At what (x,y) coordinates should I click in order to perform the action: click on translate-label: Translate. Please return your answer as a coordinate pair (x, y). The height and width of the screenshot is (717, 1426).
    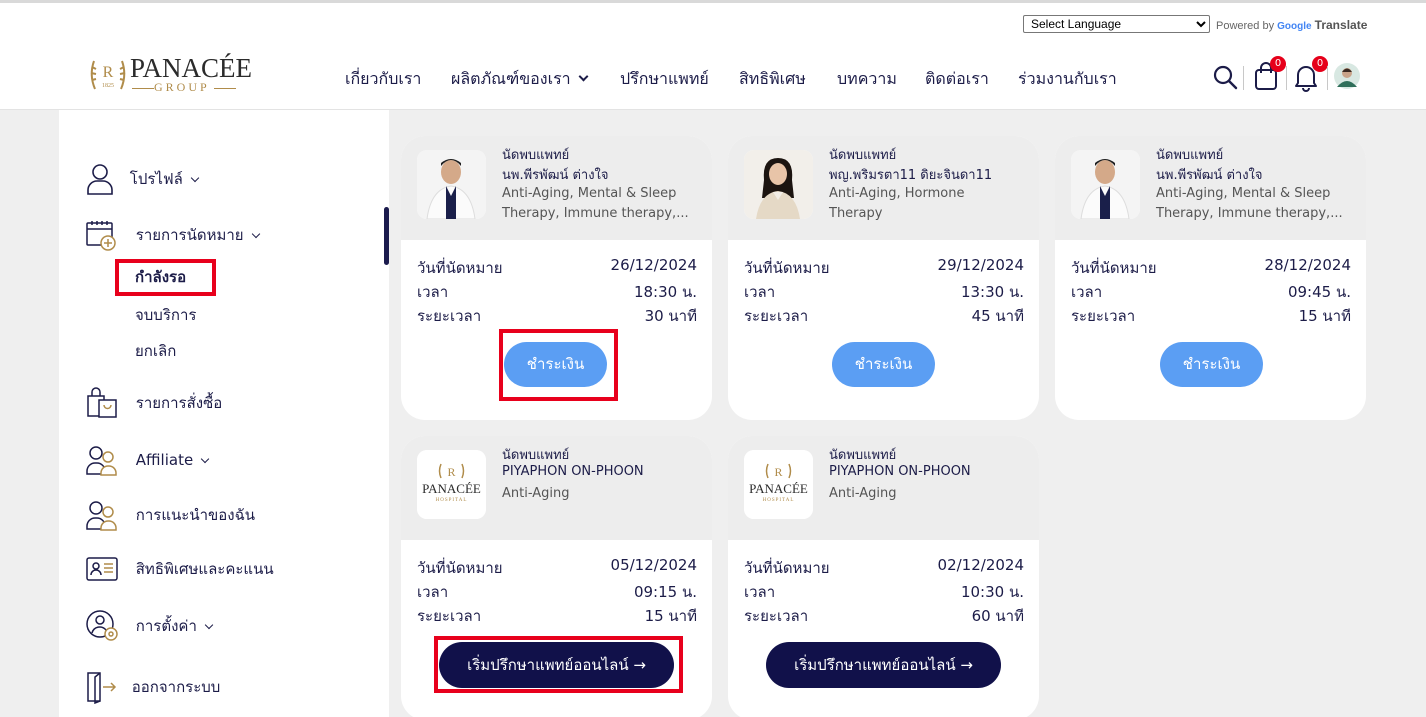
    Looking at the image, I should click on (1341, 25).